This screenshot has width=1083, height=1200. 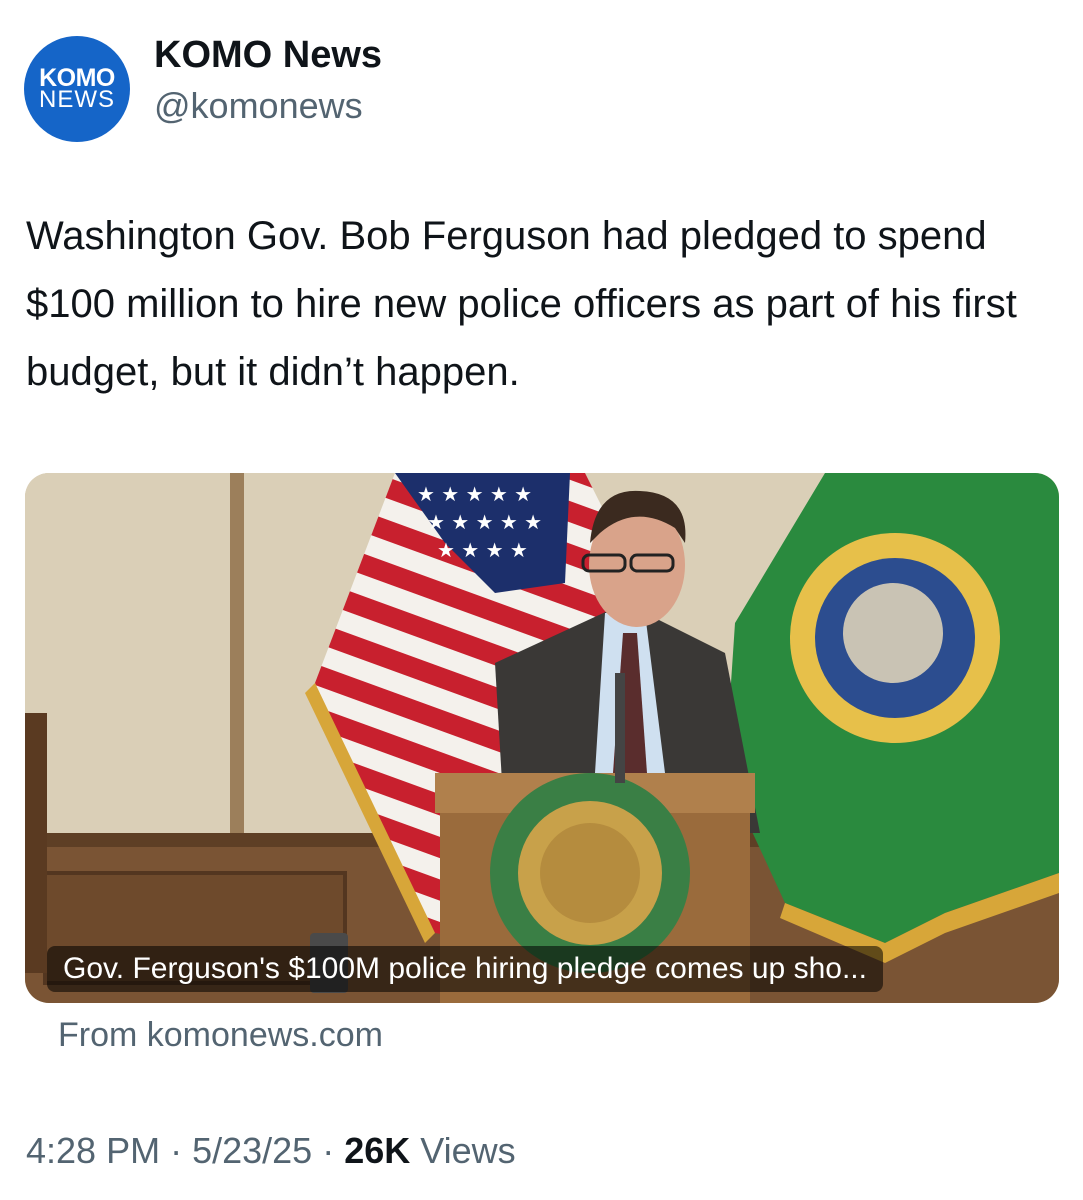 What do you see at coordinates (93, 1150) in the screenshot?
I see `tweet-time: 4:28 PM` at bounding box center [93, 1150].